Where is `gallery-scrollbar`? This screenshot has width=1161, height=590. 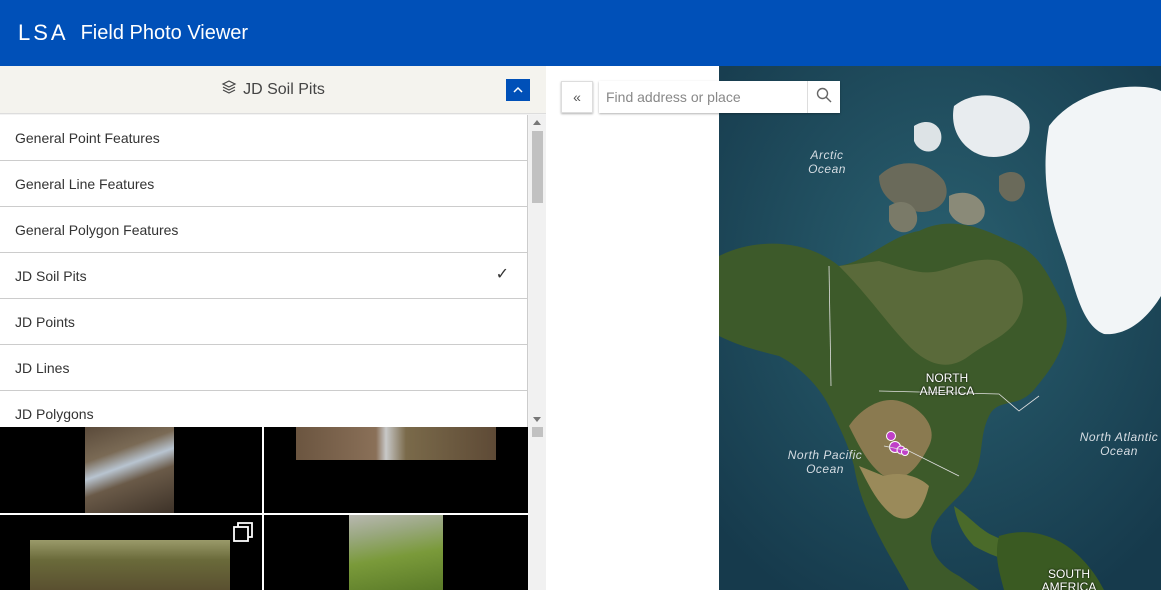
gallery-scrollbar is located at coordinates (537, 508).